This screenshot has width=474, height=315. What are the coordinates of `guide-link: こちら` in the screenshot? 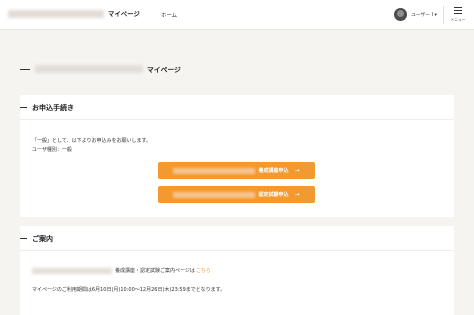 It's located at (203, 270).